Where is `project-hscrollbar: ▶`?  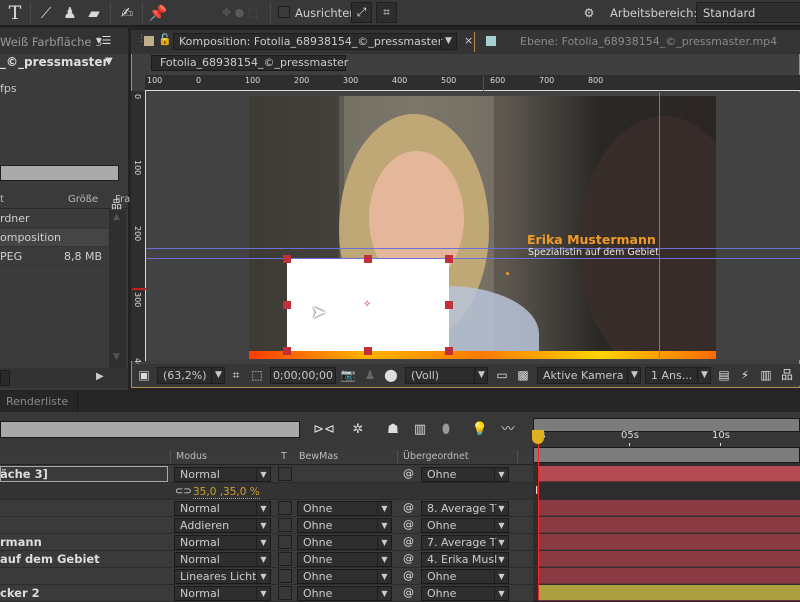 project-hscrollbar: ▶ is located at coordinates (64, 378).